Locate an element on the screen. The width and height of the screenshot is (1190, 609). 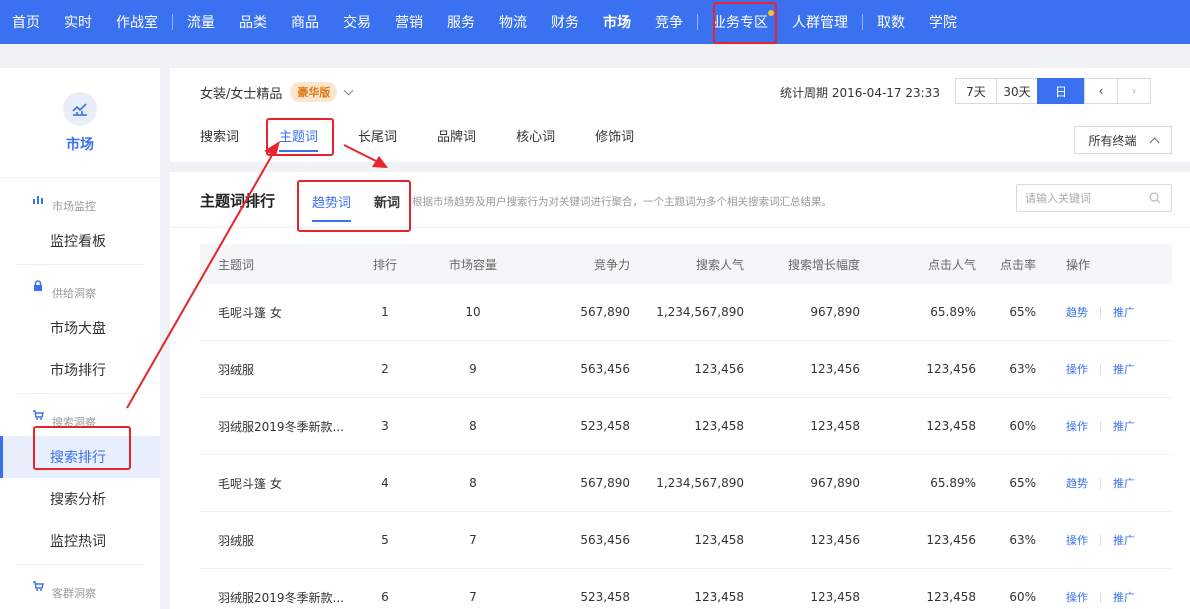
nav-marketing: 营销 is located at coordinates (409, 22).